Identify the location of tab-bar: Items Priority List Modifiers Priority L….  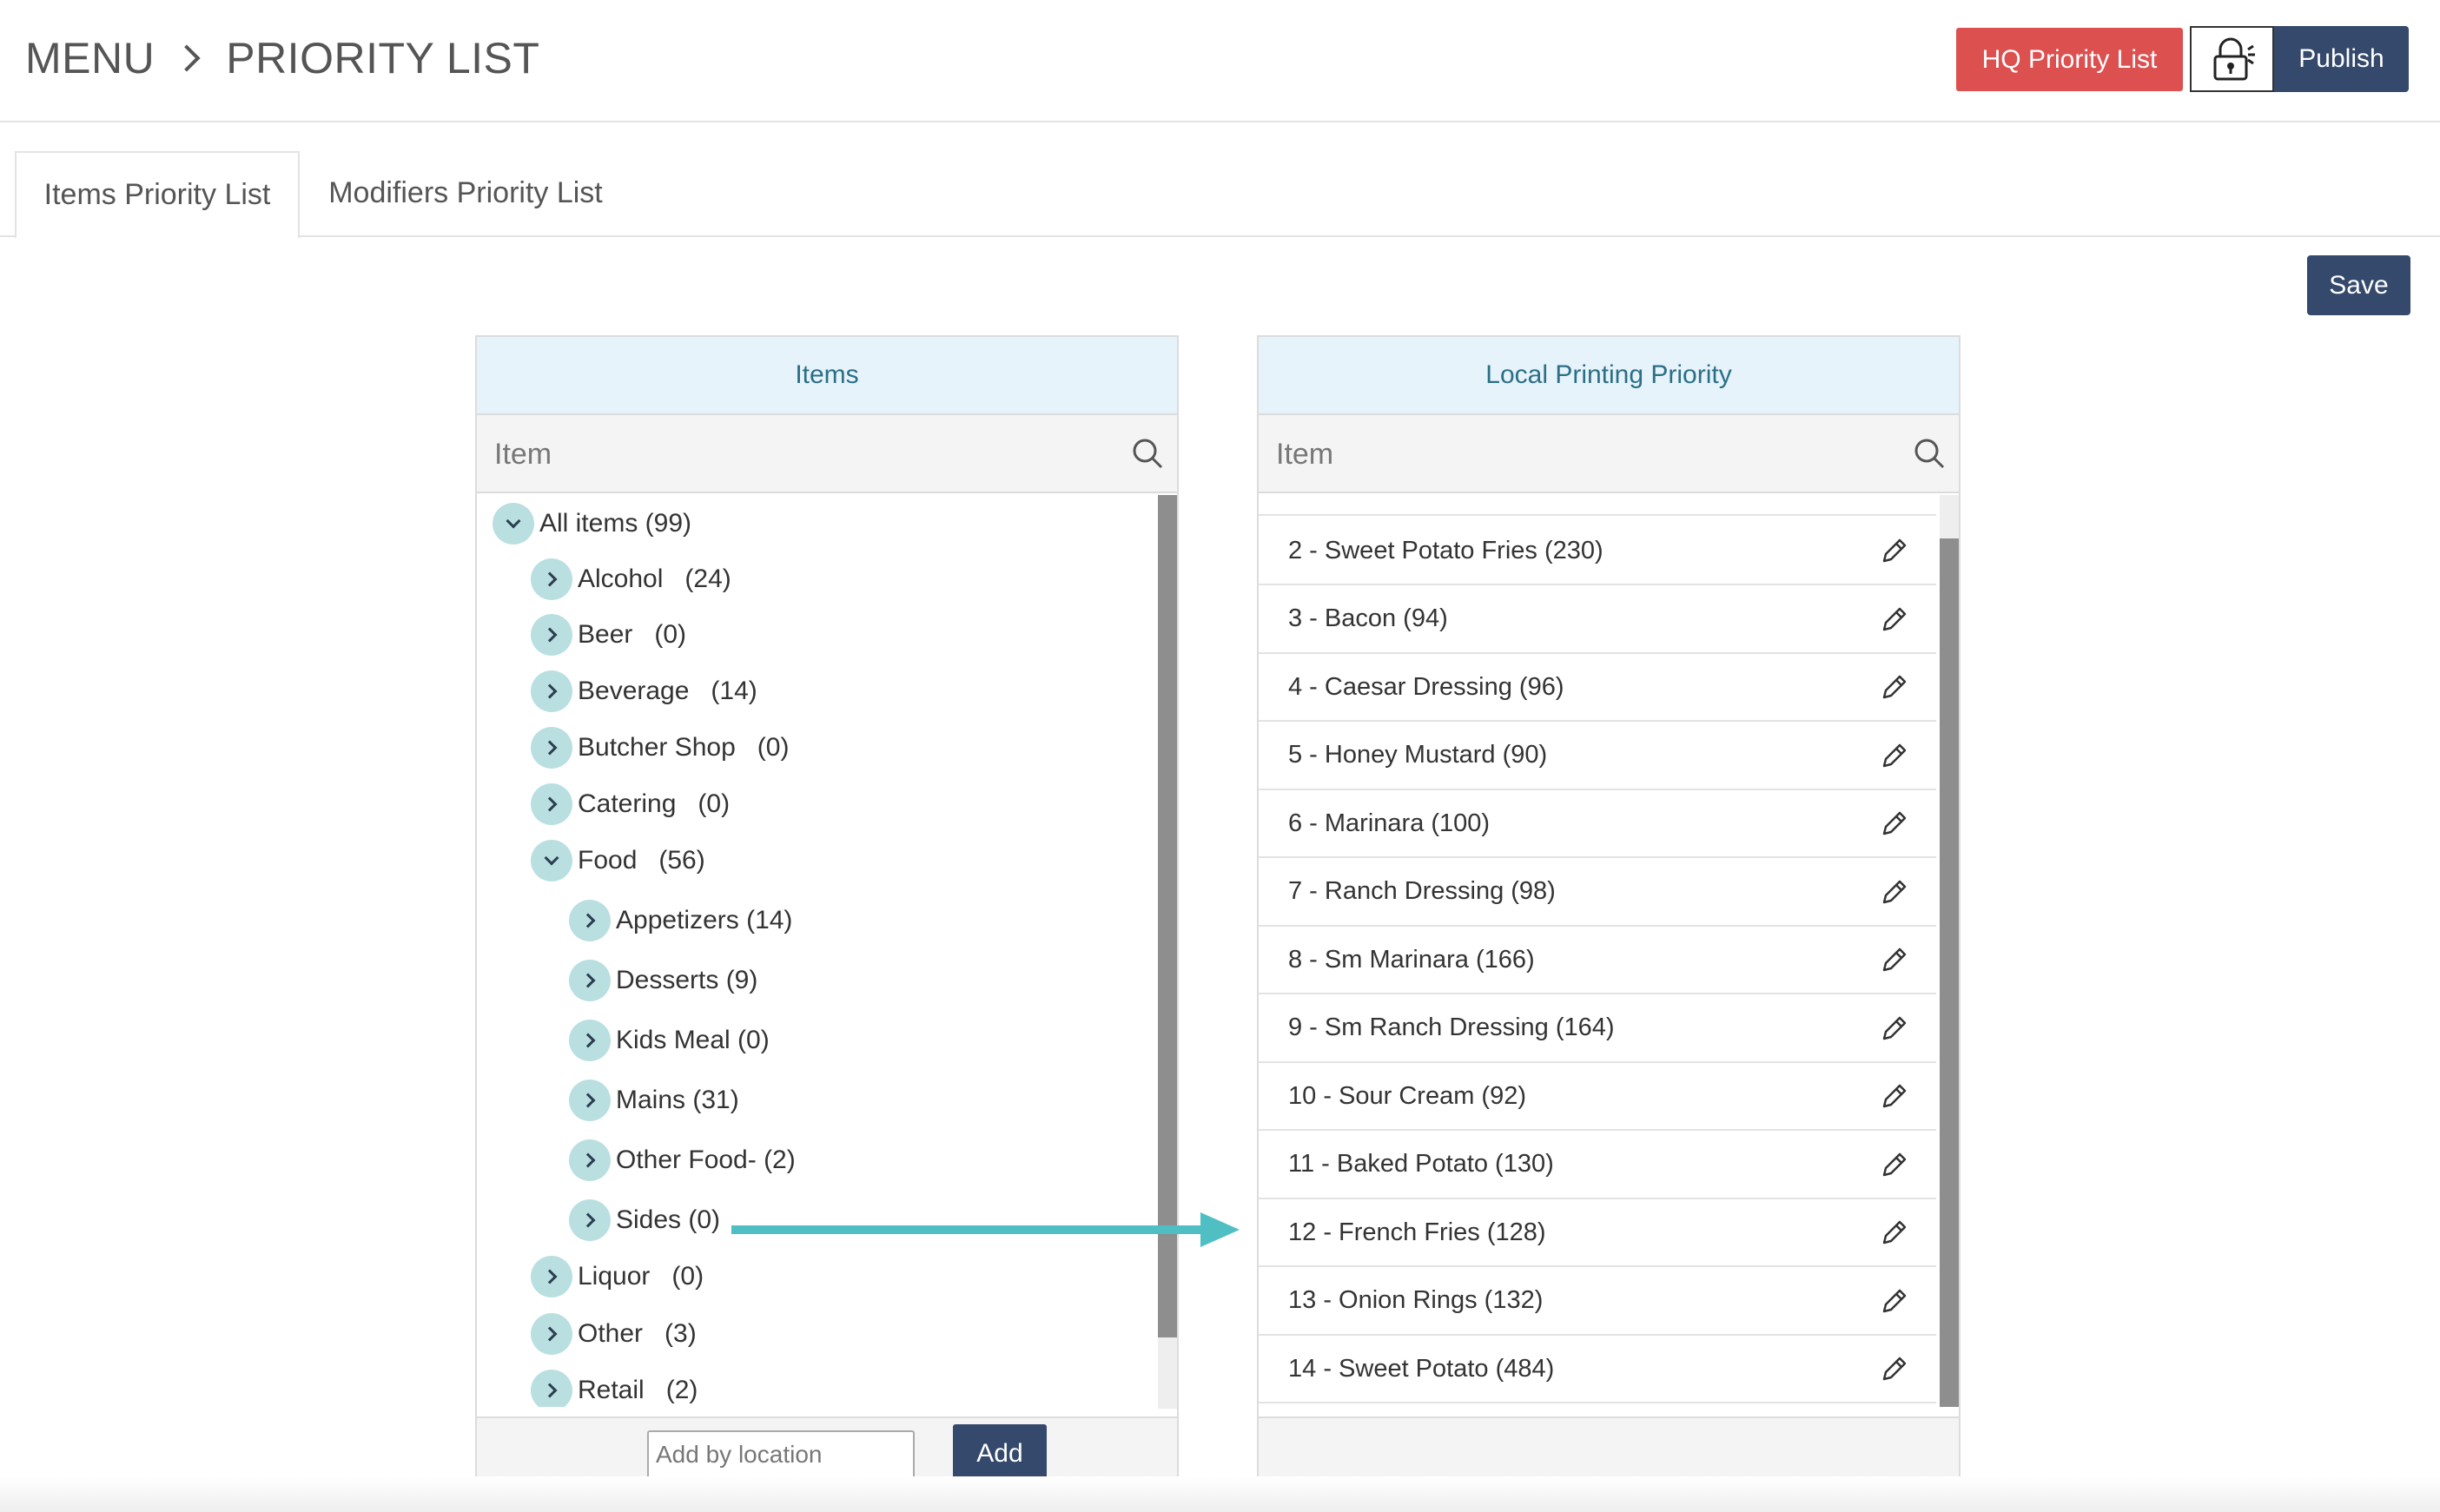
(1220, 195).